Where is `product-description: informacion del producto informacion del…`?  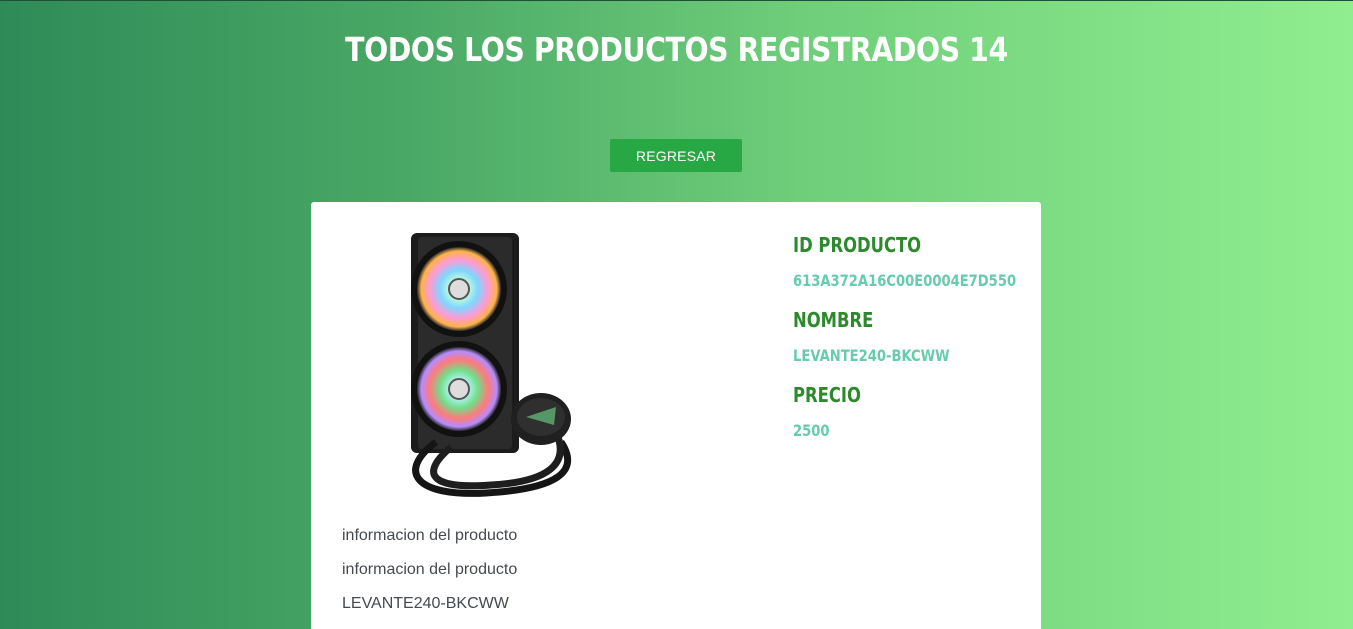 product-description: informacion del producto informacion del… is located at coordinates (429, 575).